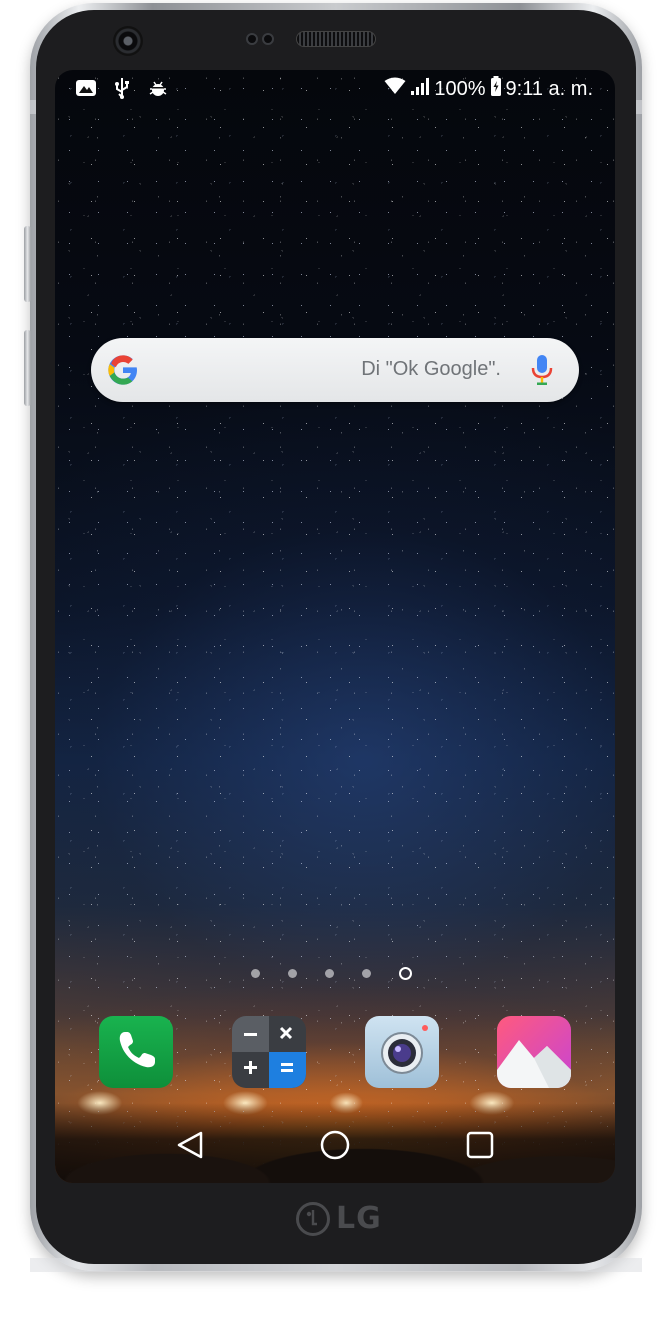  Describe the element at coordinates (313, 1218) in the screenshot. I see `lg-circle-icon` at that location.